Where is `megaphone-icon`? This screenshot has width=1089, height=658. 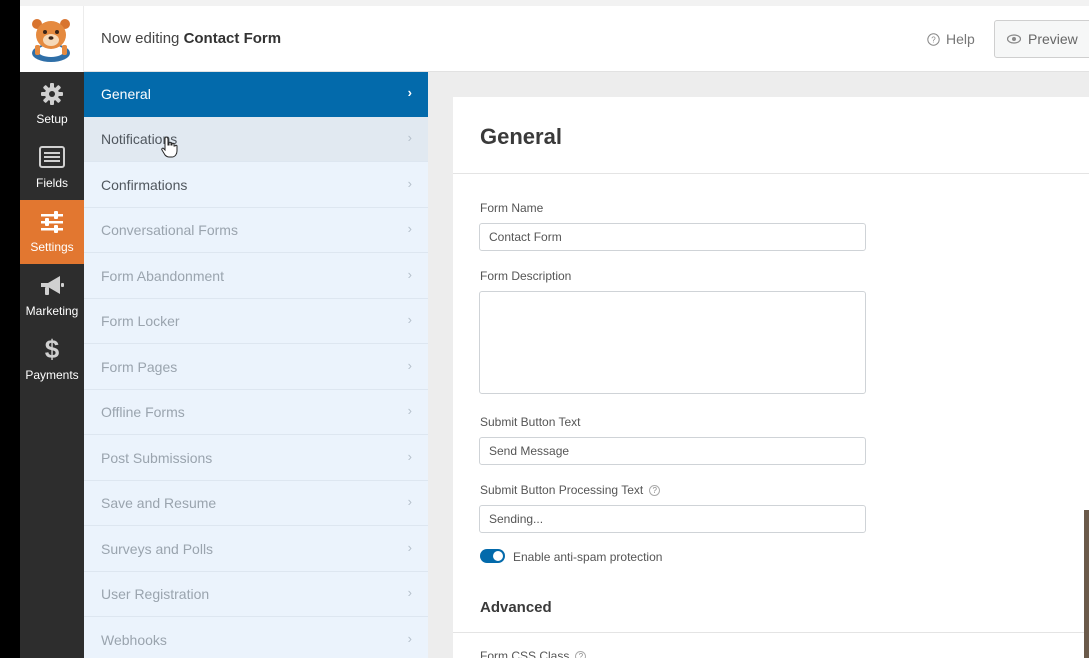
megaphone-icon is located at coordinates (52, 285).